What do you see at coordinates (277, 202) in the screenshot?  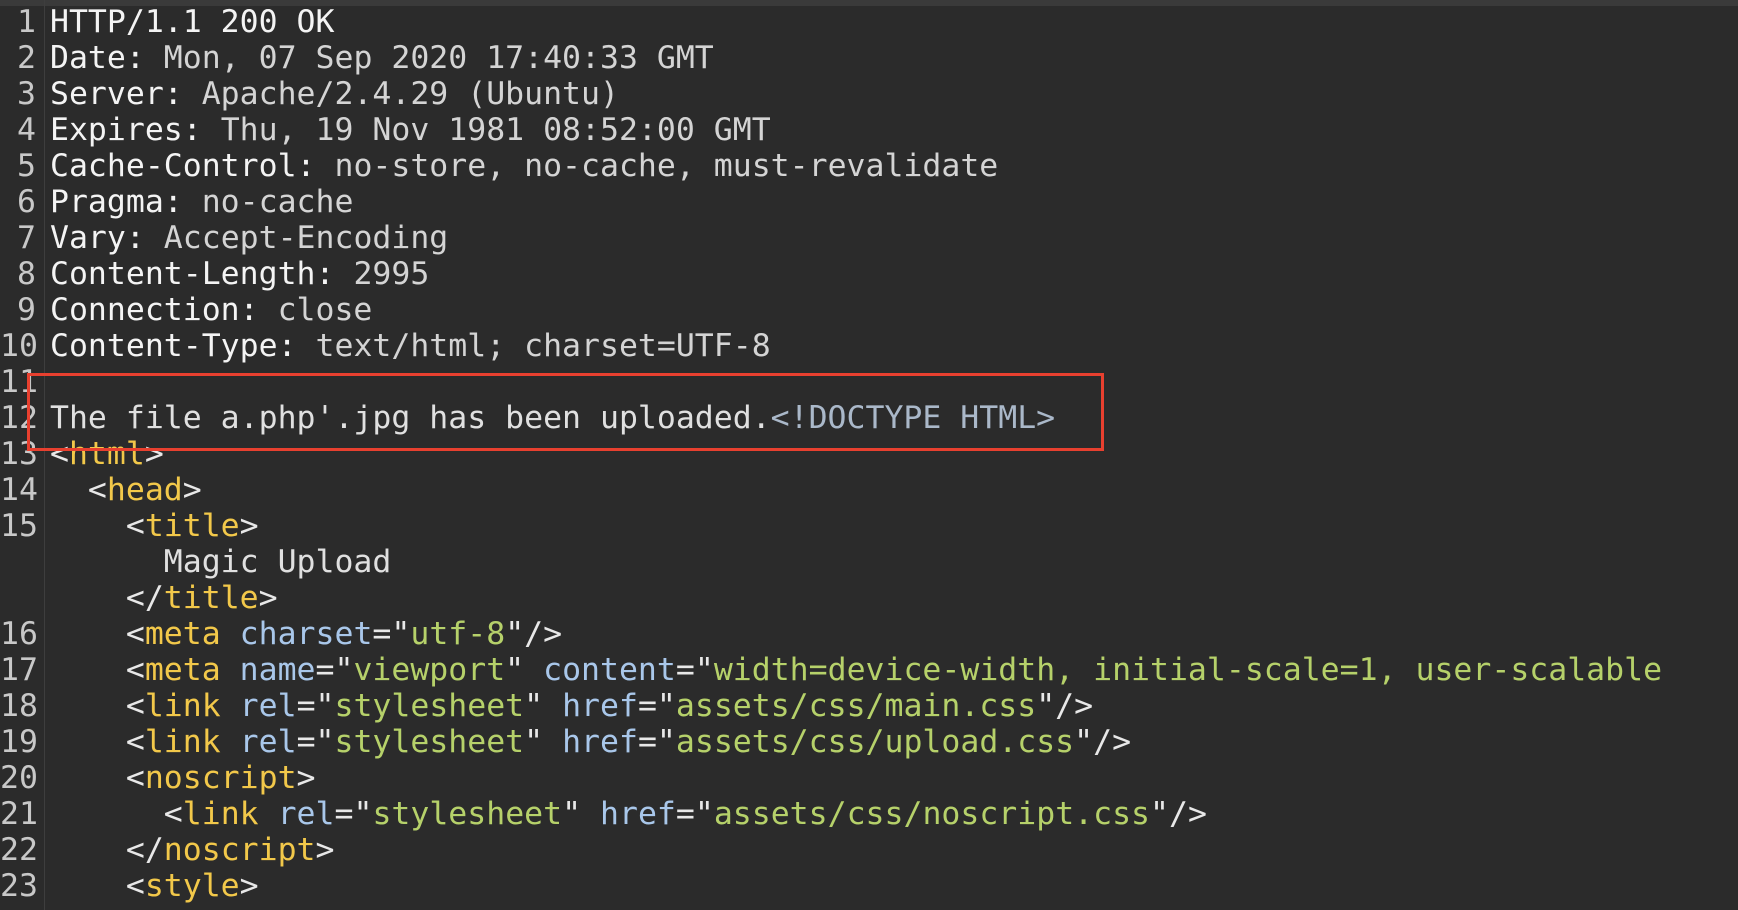 I see `code-token: no-cache` at bounding box center [277, 202].